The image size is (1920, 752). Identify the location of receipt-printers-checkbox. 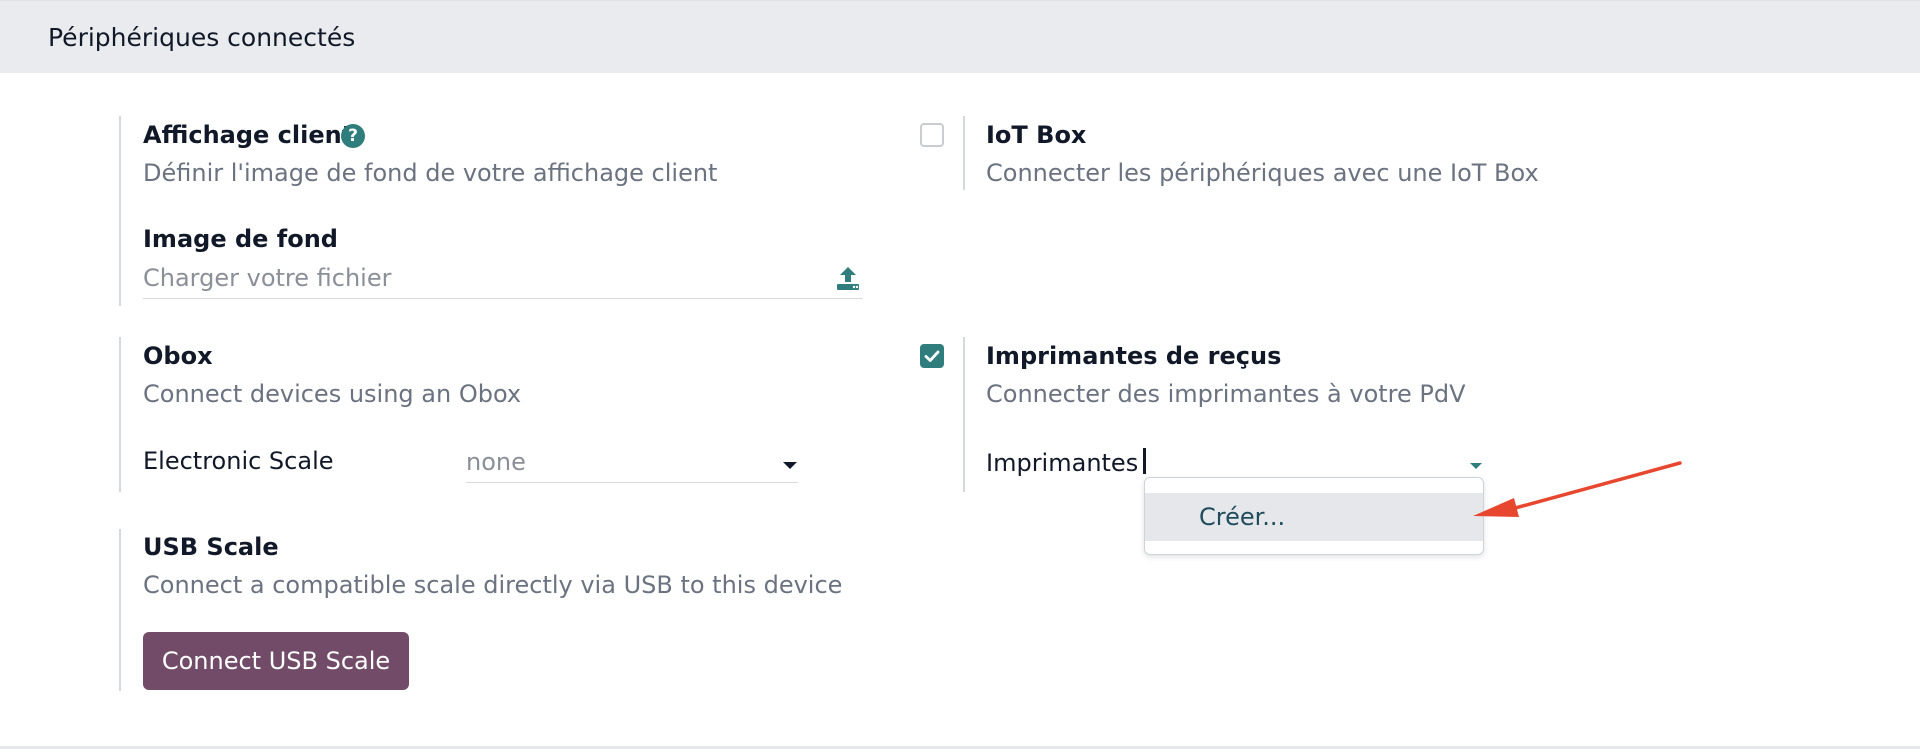
(932, 356).